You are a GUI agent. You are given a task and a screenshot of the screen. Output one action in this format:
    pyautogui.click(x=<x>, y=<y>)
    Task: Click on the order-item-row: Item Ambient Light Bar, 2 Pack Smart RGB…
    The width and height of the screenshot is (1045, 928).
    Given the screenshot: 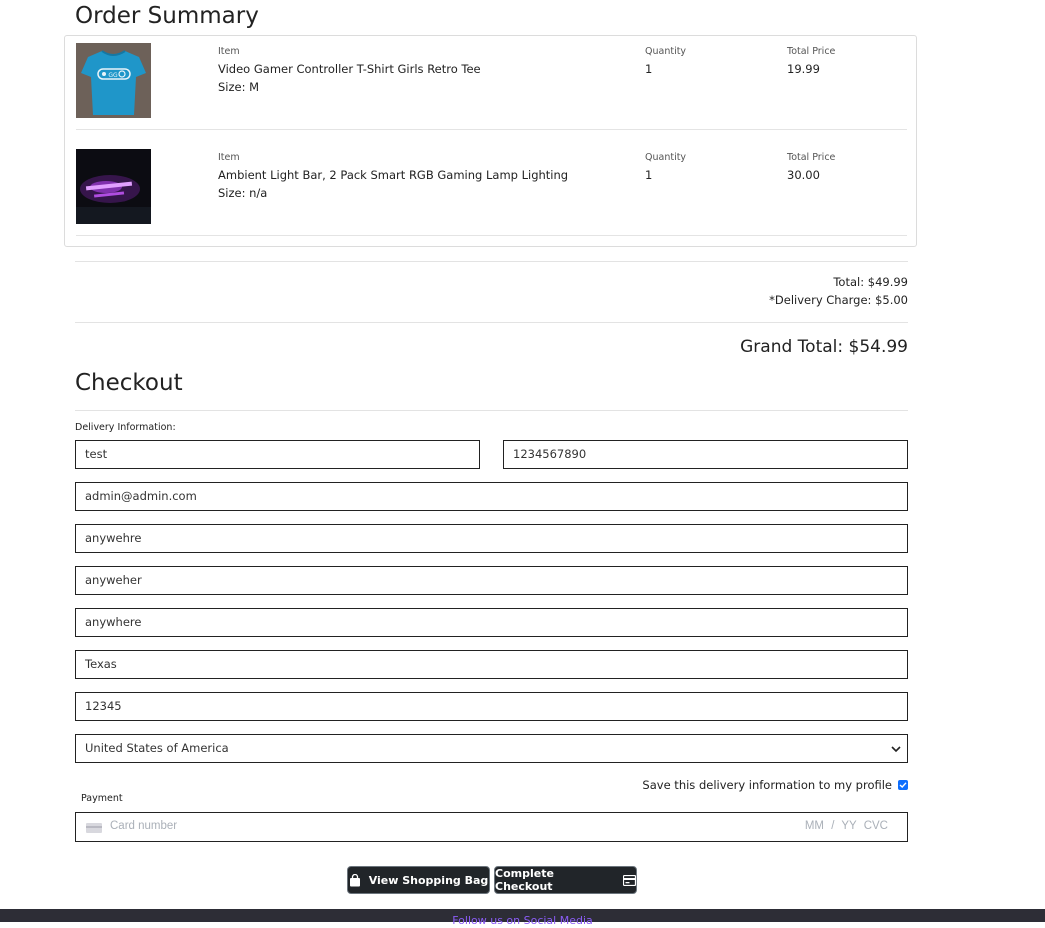 What is the action you would take?
    pyautogui.click(x=491, y=189)
    